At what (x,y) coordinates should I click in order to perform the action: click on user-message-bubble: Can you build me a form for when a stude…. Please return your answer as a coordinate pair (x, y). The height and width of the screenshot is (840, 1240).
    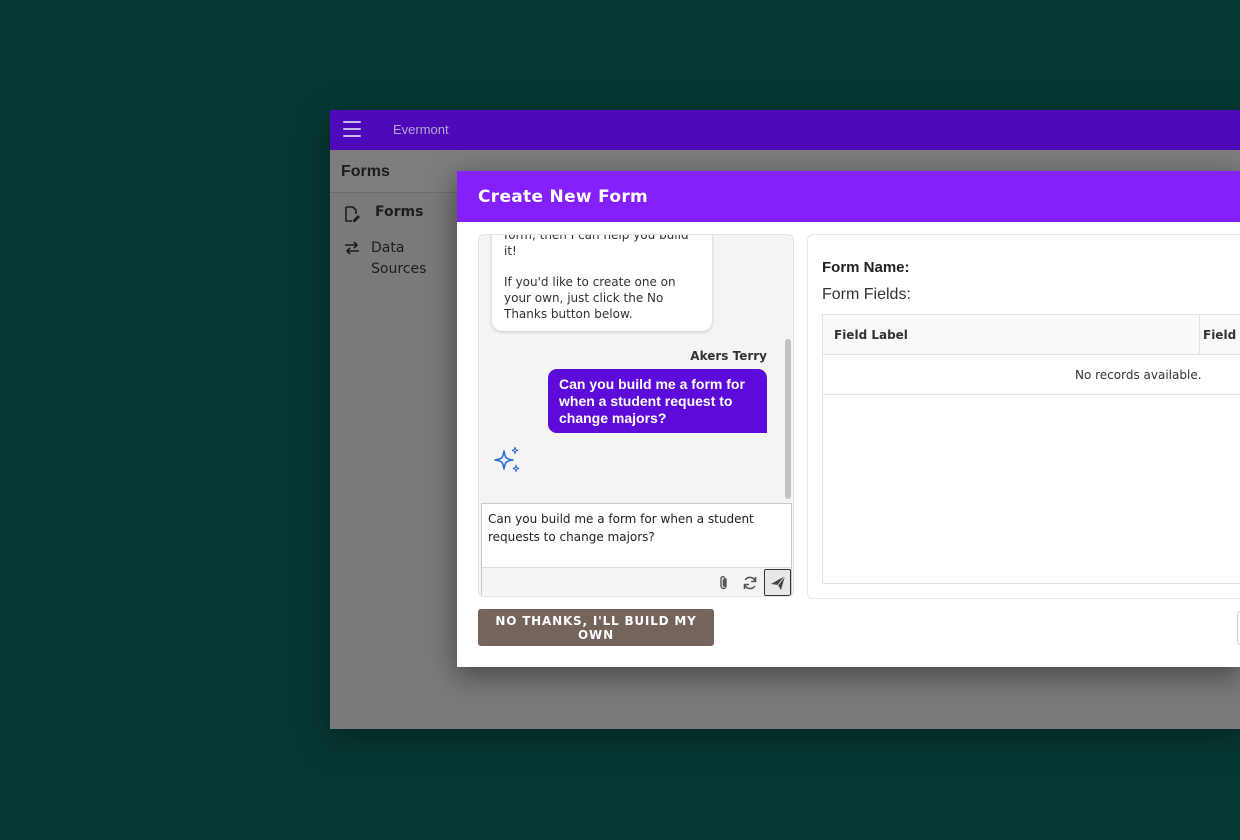
    Looking at the image, I should click on (657, 401).